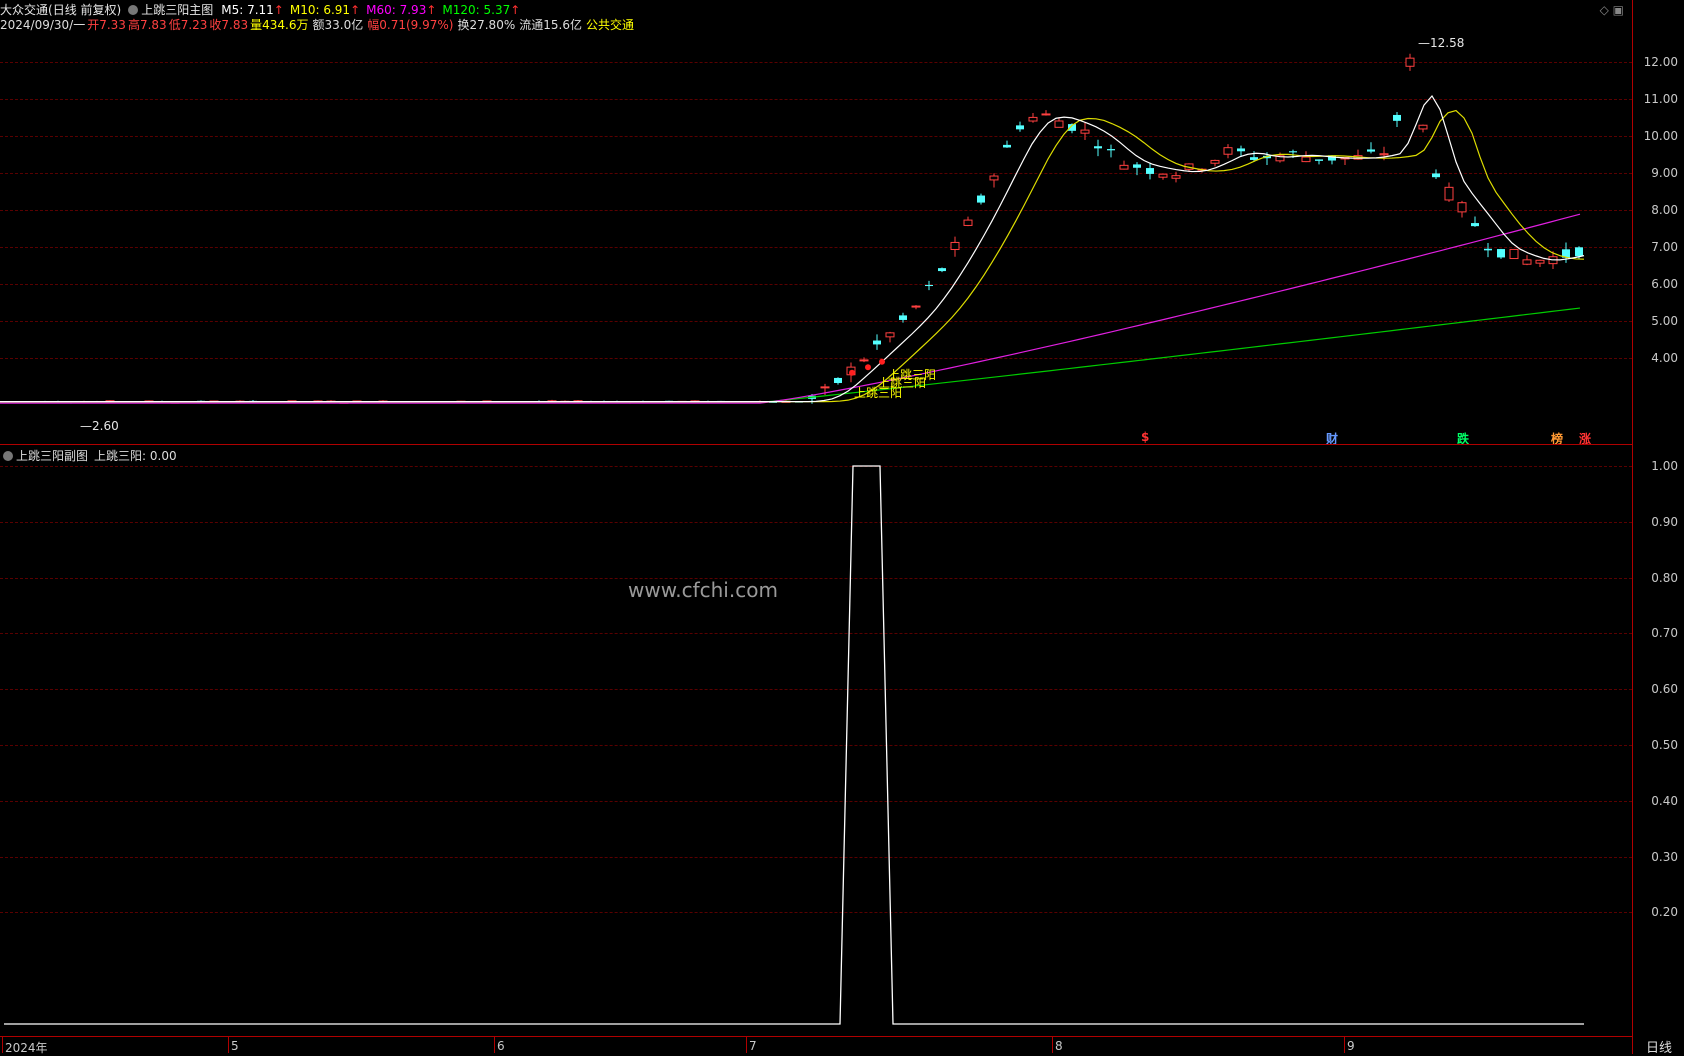  I want to click on ma5-value: M5: 7.11↑, so click(252, 10).